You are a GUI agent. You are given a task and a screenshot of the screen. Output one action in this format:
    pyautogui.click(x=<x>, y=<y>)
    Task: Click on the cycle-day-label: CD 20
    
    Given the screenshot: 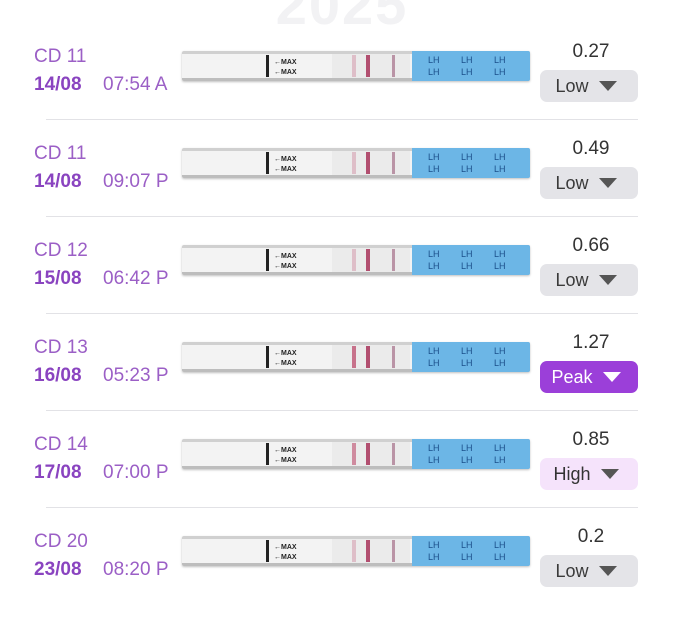 What is the action you would take?
    pyautogui.click(x=61, y=541)
    